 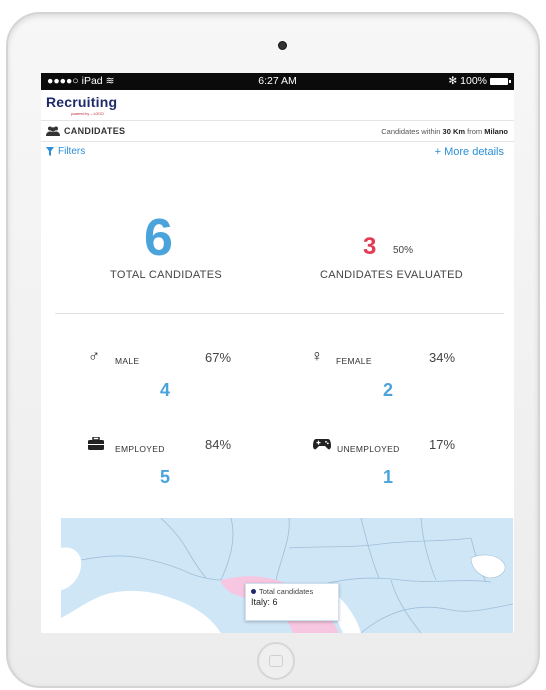 What do you see at coordinates (388, 477) in the screenshot?
I see `unemployed-count: 1` at bounding box center [388, 477].